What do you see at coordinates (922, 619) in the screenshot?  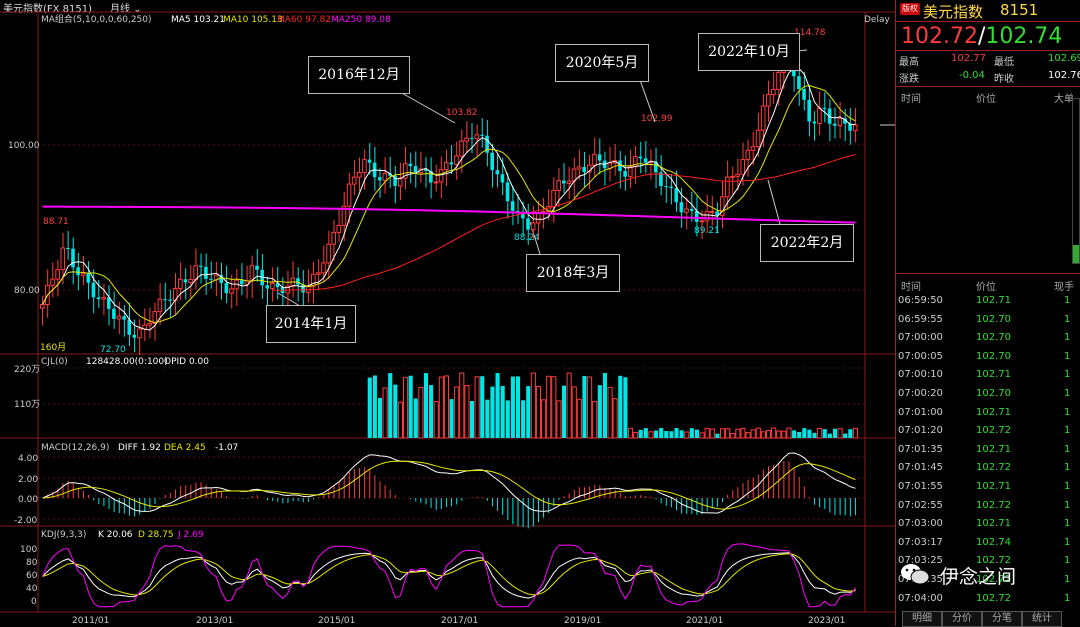 I see `tab-detail: 明细` at bounding box center [922, 619].